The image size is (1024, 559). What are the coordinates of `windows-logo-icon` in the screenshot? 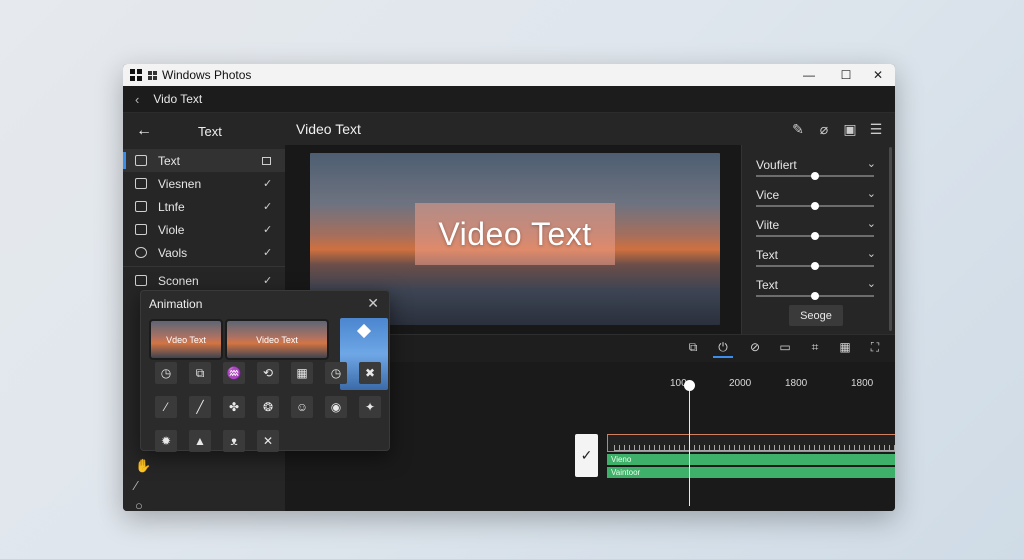 It's located at (136, 75).